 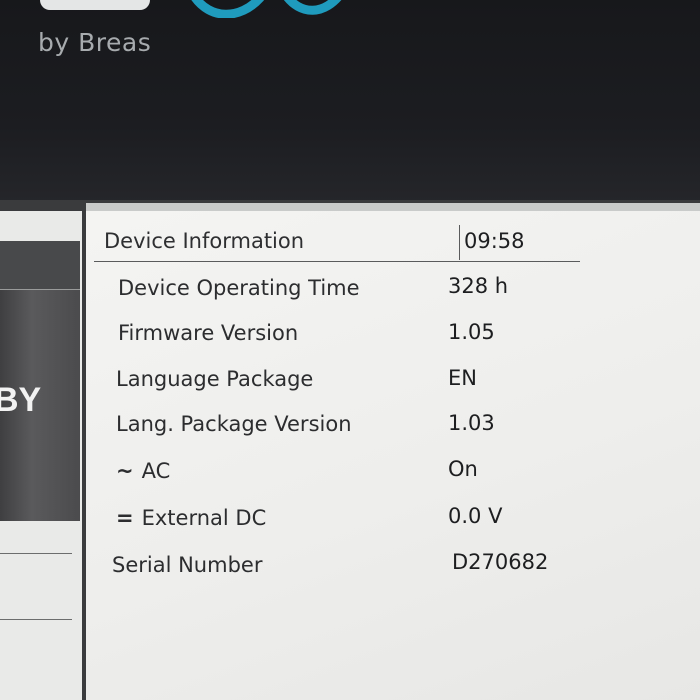 What do you see at coordinates (204, 518) in the screenshot?
I see `external-dc-label-text: External DC` at bounding box center [204, 518].